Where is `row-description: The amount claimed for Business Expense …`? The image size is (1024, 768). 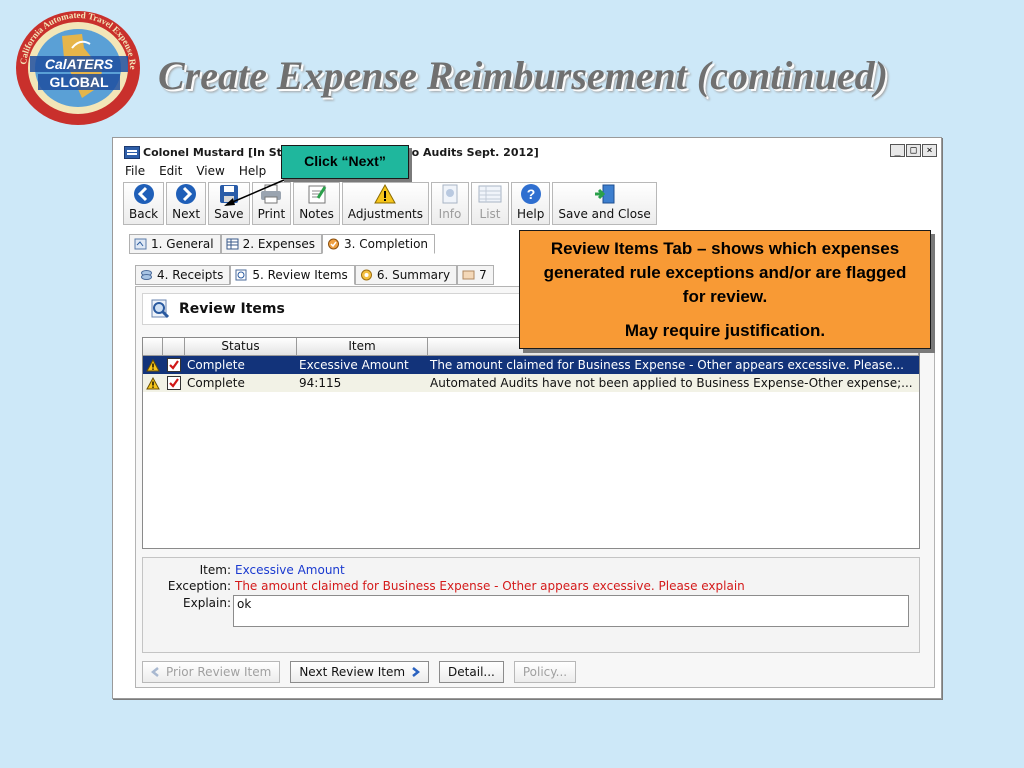
row-description: The amount claimed for Business Expense … is located at coordinates (667, 365).